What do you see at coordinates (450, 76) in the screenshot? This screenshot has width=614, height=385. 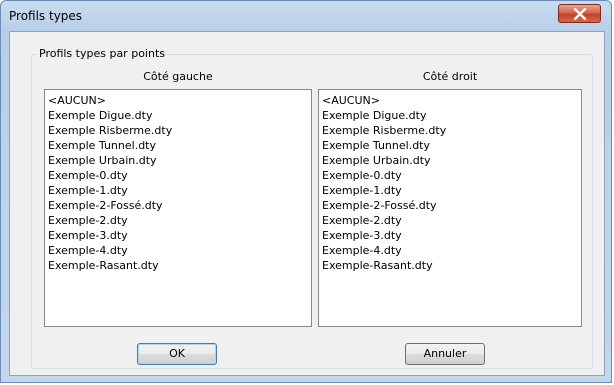 I see `right-column-header: Côté droit` at bounding box center [450, 76].